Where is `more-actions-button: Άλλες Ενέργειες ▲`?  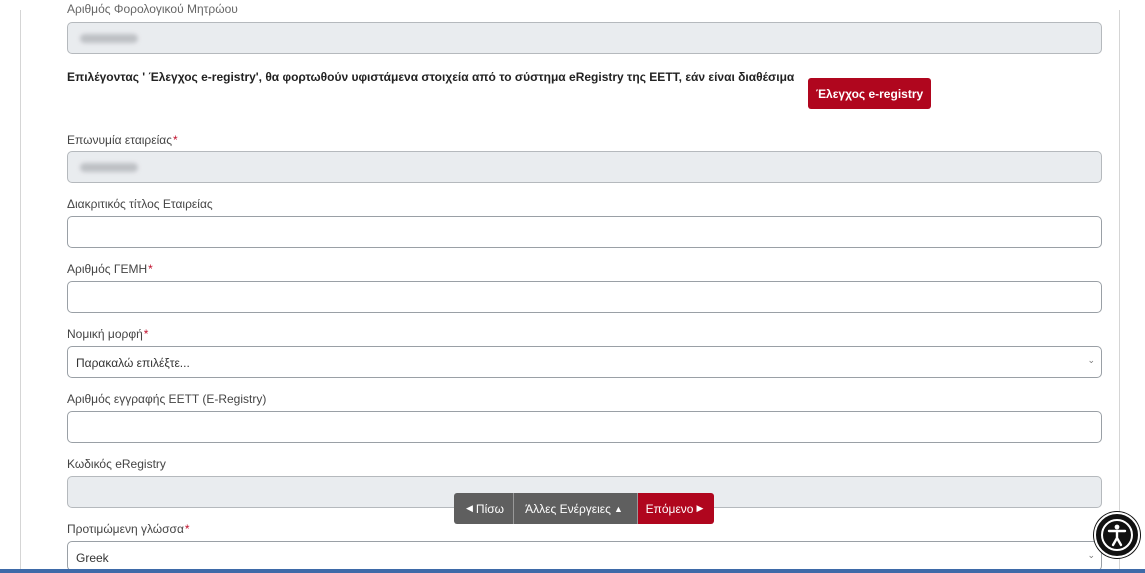 more-actions-button: Άλλες Ενέργειες ▲ is located at coordinates (576, 508).